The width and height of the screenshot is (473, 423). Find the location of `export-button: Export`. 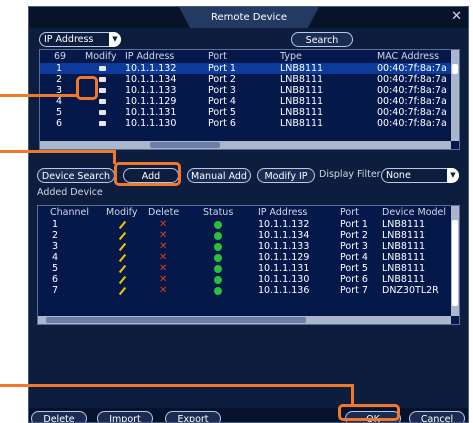

export-button: Export is located at coordinates (193, 416).